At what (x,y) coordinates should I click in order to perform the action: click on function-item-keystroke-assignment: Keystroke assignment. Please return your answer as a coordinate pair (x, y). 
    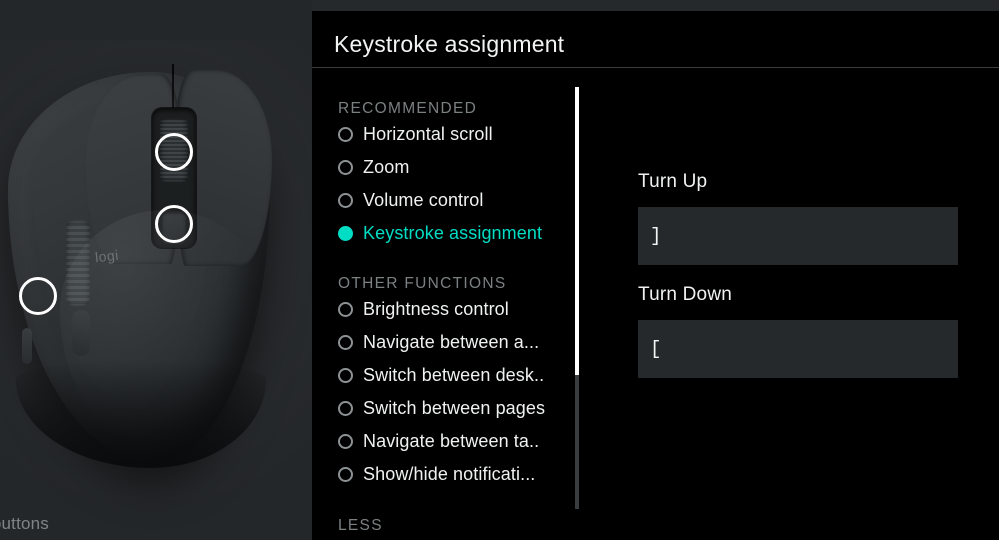
    Looking at the image, I should click on (445, 233).